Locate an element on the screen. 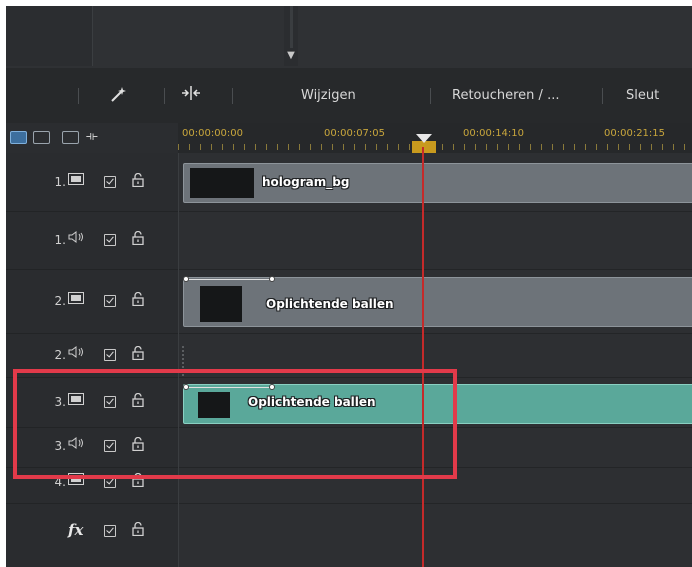 The height and width of the screenshot is (567, 692). playhead-line is located at coordinates (423, 357).